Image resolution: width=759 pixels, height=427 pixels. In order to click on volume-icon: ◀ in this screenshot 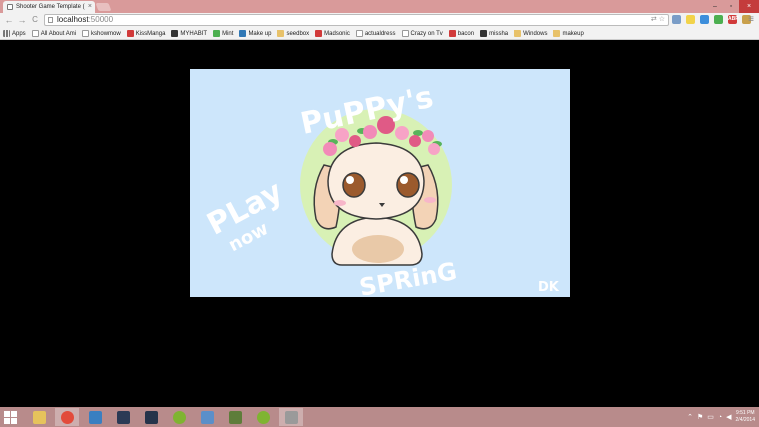, I will do `click(728, 417)`.